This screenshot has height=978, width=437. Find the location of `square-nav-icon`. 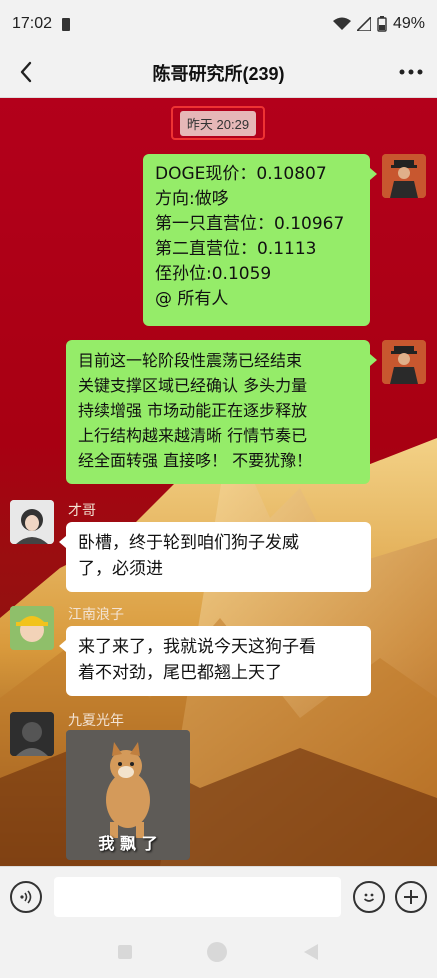

square-nav-icon is located at coordinates (125, 952).